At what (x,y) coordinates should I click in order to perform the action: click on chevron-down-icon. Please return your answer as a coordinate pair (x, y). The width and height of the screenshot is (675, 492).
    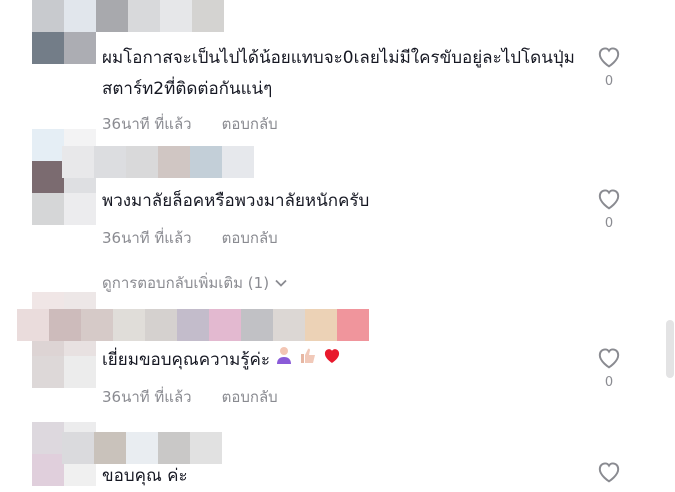
    Looking at the image, I should click on (281, 283).